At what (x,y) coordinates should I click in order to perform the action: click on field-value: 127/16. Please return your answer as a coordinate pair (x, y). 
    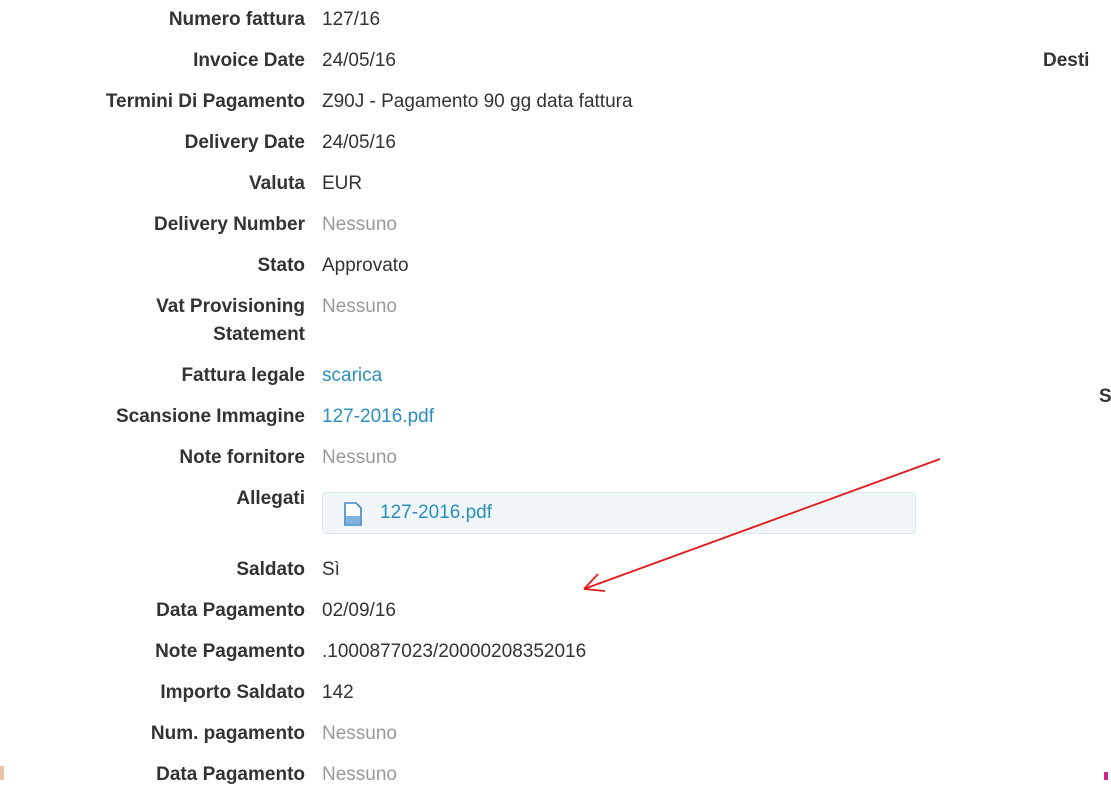
    Looking at the image, I should click on (351, 19).